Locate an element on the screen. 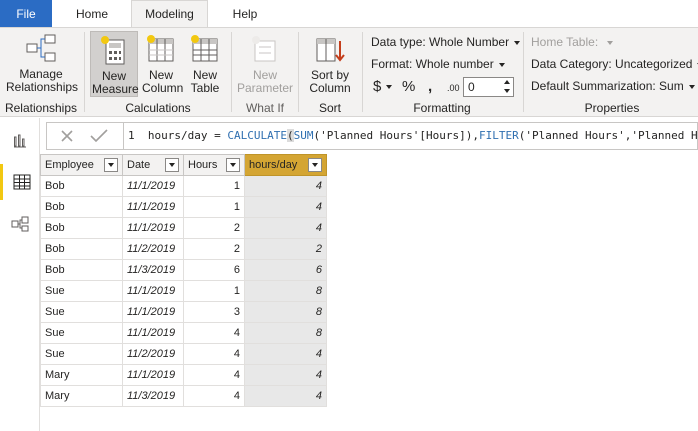 The width and height of the screenshot is (698, 431). manage-relationships-button: Manage Relationships is located at coordinates (41, 63).